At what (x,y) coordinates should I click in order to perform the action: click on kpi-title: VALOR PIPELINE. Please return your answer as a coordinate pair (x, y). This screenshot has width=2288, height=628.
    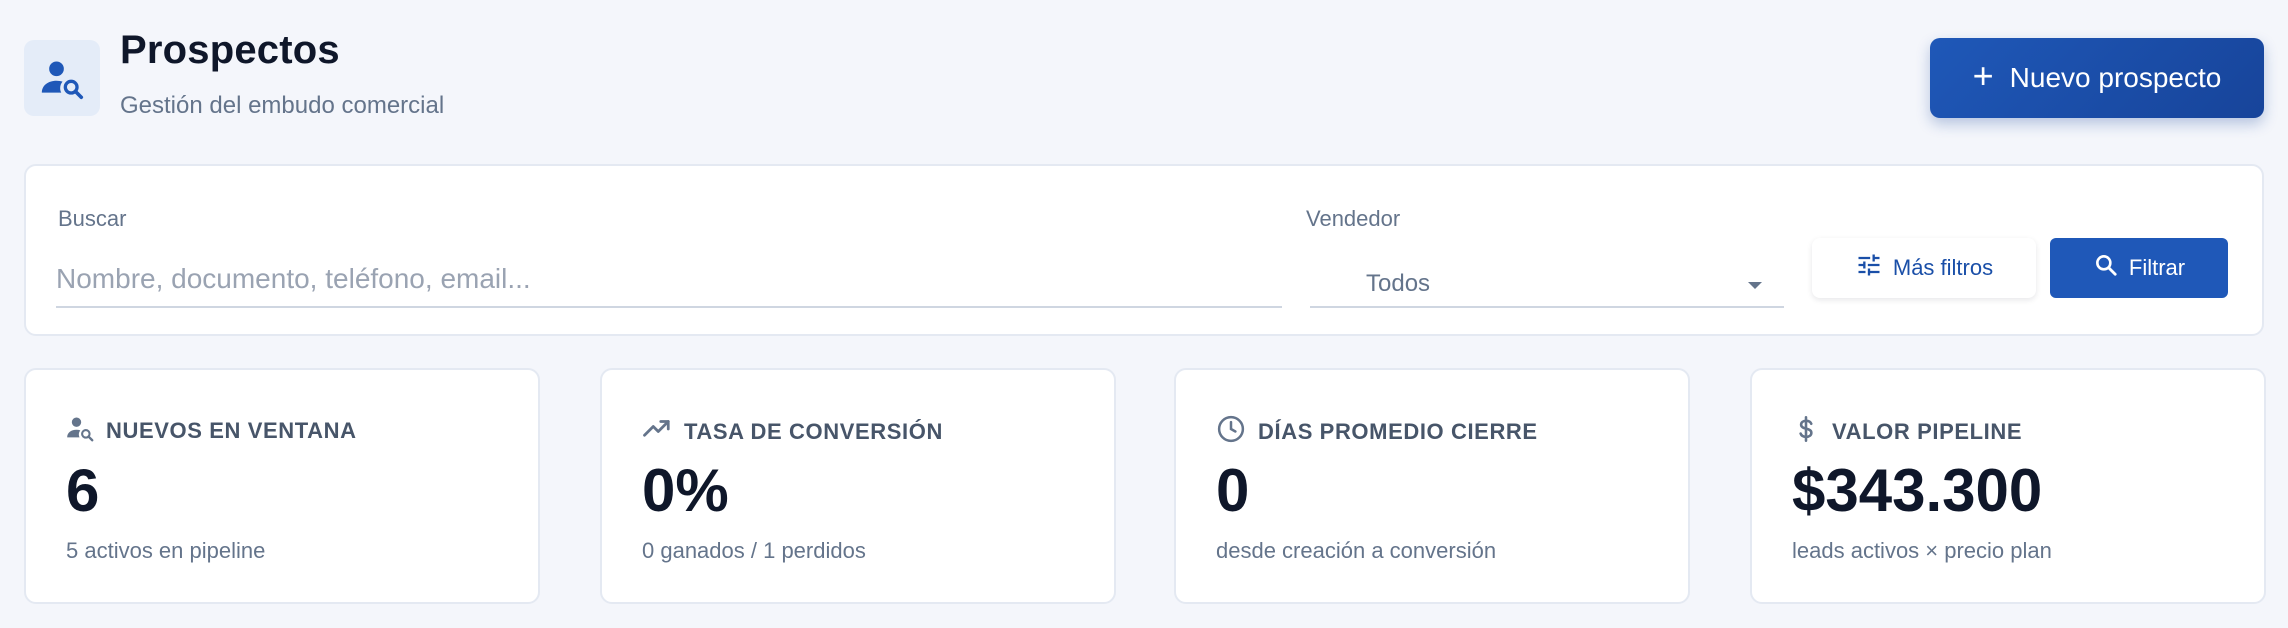
    Looking at the image, I should click on (1927, 431).